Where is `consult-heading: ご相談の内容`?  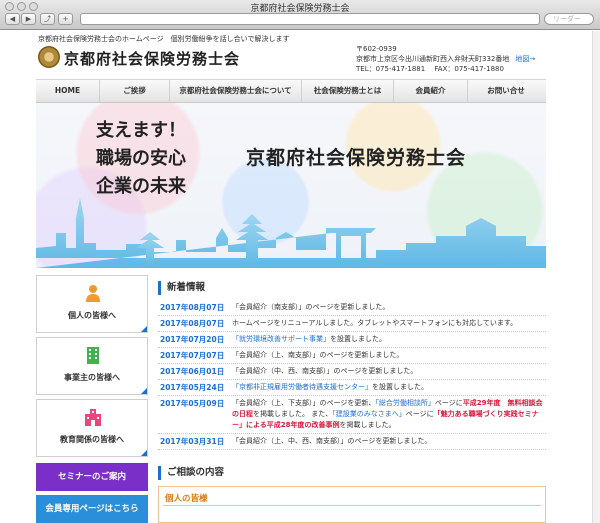 consult-heading: ご相談の内容 is located at coordinates (352, 473).